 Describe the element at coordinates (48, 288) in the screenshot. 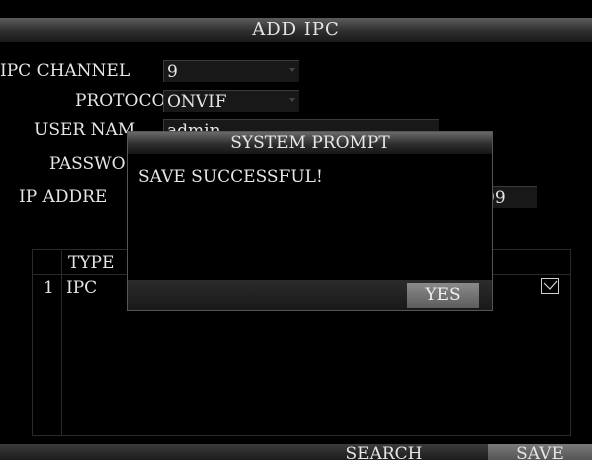

I see `row-index: 1` at that location.